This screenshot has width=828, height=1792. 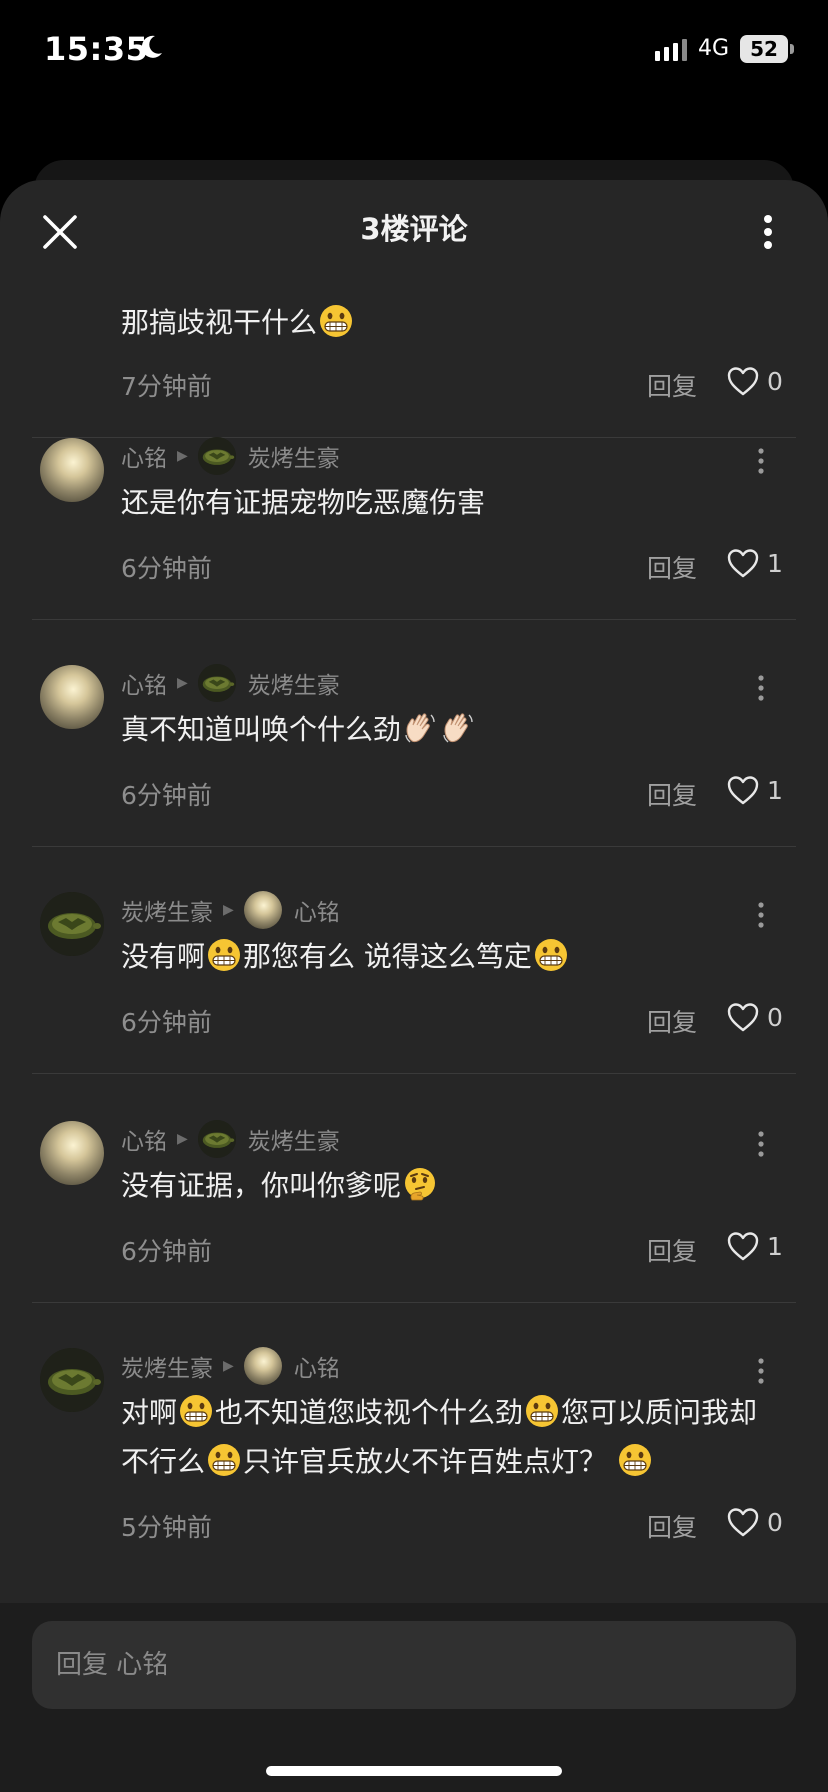 What do you see at coordinates (768, 232) in the screenshot?
I see `more-vertical-icon` at bounding box center [768, 232].